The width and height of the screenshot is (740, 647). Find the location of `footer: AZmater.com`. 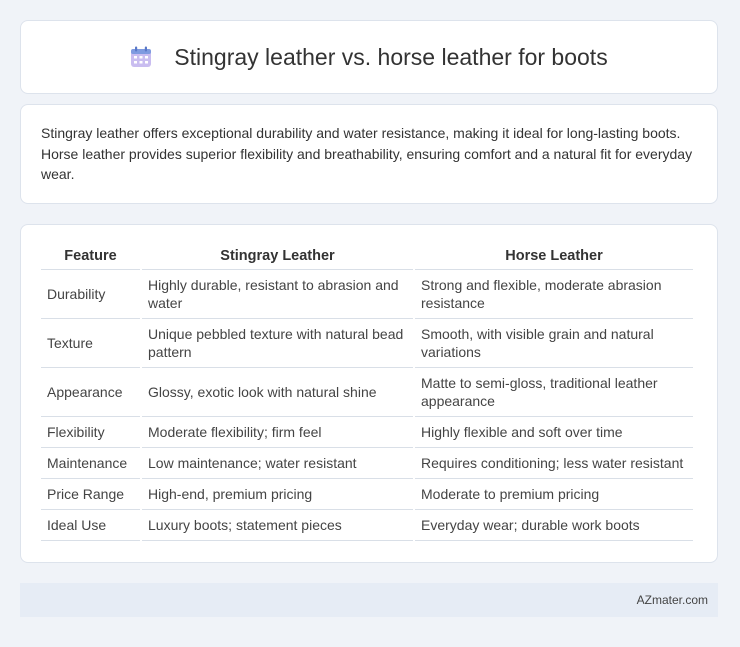

footer: AZmater.com is located at coordinates (369, 600).